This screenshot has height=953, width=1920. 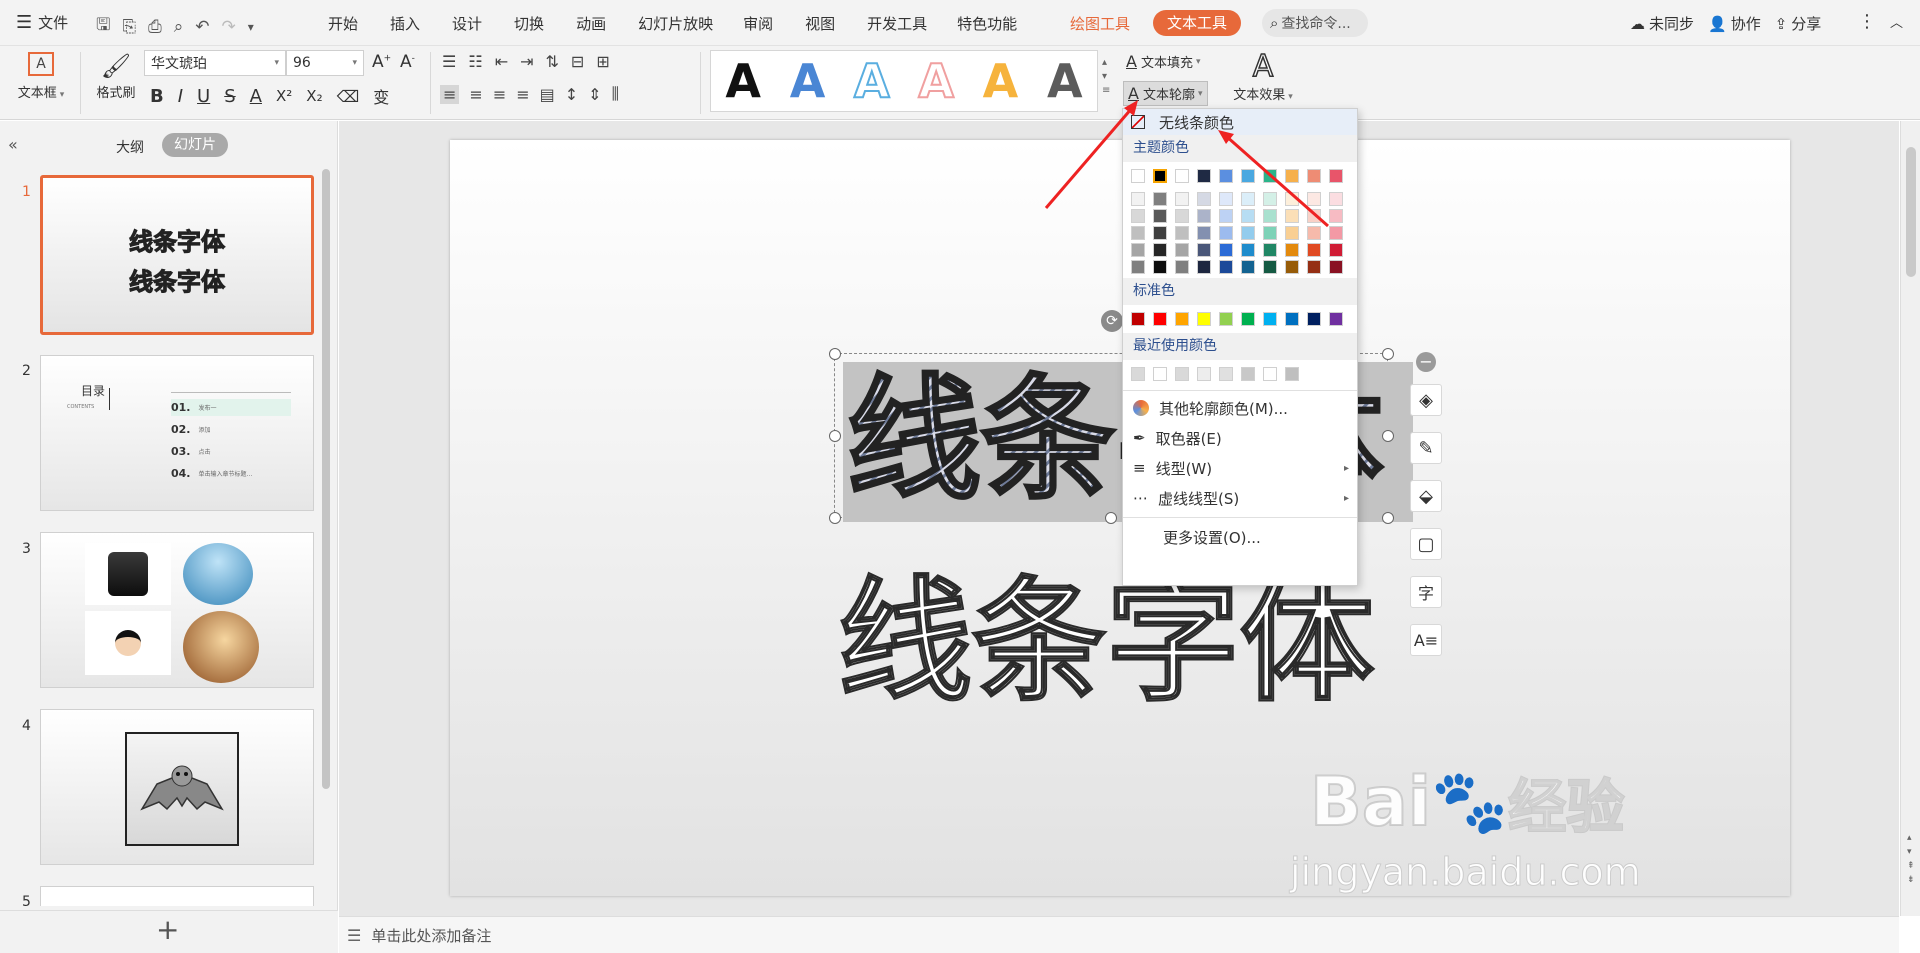 I want to click on collapse-panel-icon: «, so click(x=13, y=144).